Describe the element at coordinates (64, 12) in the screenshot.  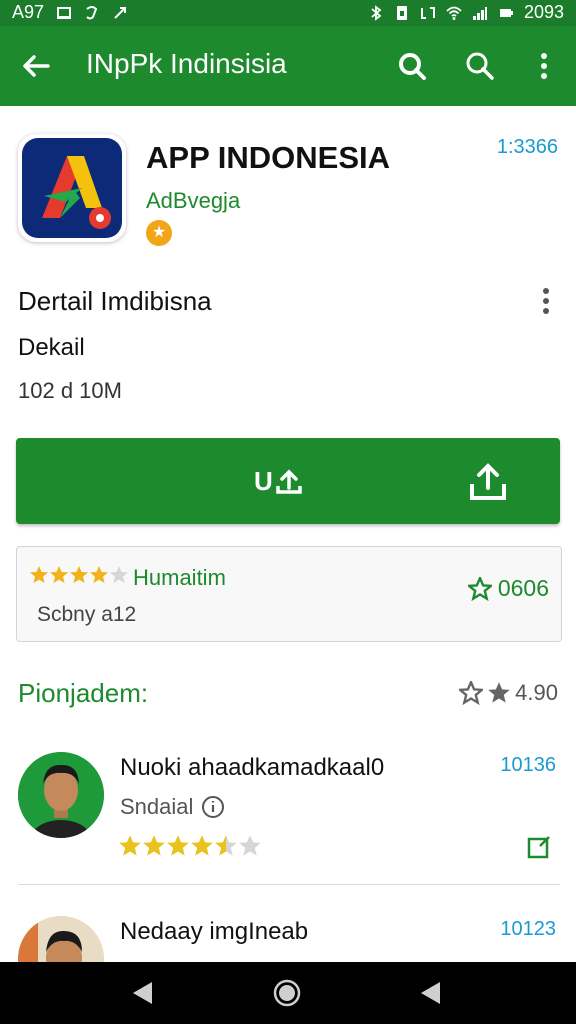
I see `image-icon` at that location.